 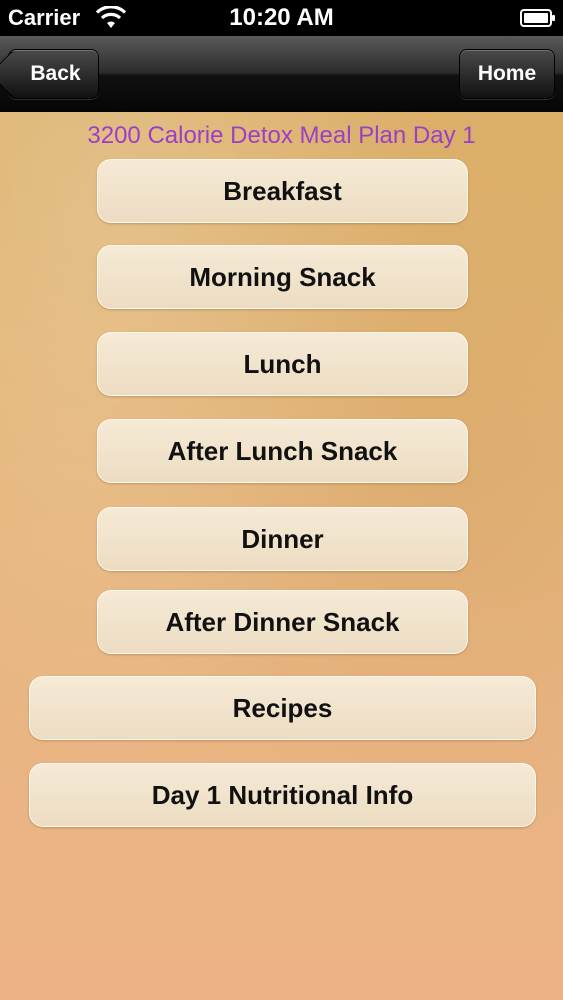 I want to click on nutritional-info-label: Day 1 Nutritional Info, so click(x=282, y=794).